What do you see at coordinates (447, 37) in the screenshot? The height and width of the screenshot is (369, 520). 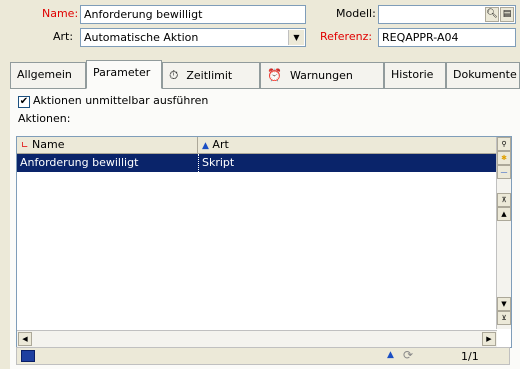 I see `referenz-field: REQAPPR-A04` at bounding box center [447, 37].